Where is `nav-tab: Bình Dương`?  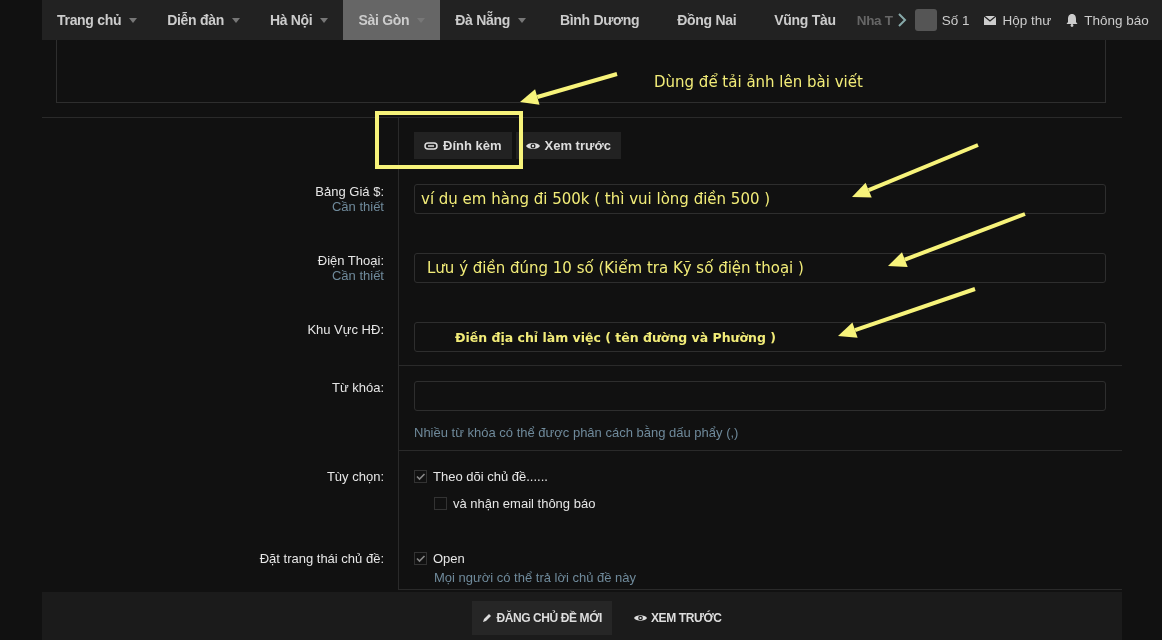
nav-tab: Bình Dương is located at coordinates (599, 20).